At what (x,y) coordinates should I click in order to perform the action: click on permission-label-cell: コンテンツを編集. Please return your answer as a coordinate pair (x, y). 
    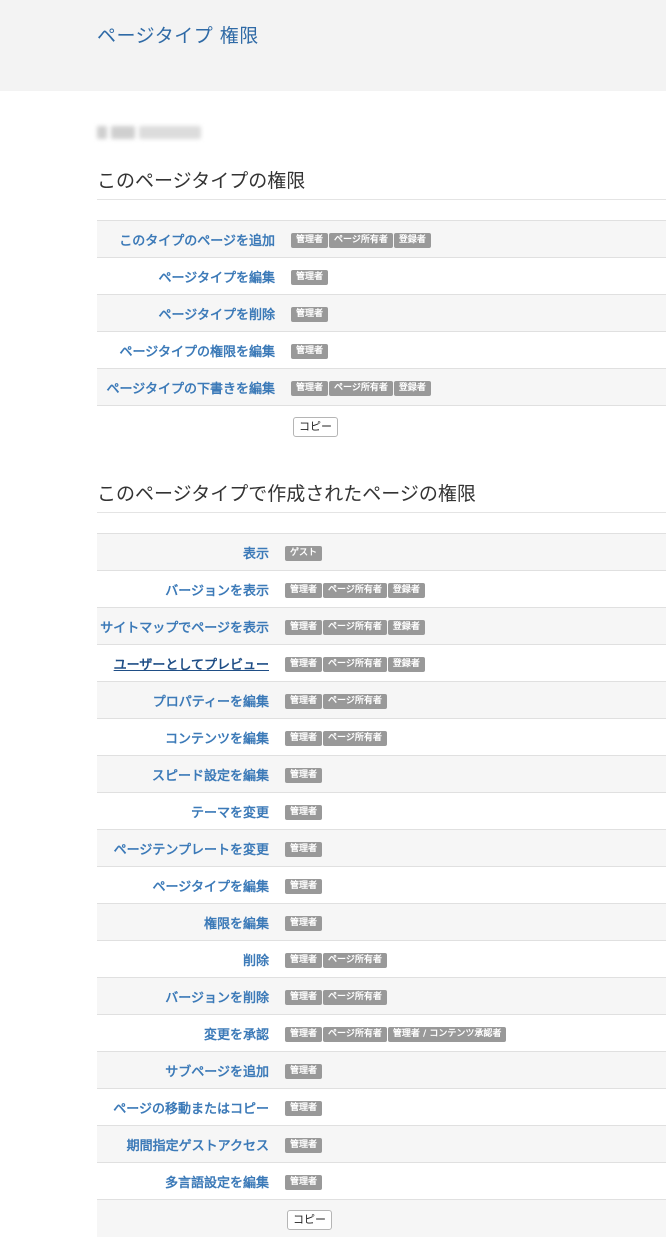
    Looking at the image, I should click on (187, 737).